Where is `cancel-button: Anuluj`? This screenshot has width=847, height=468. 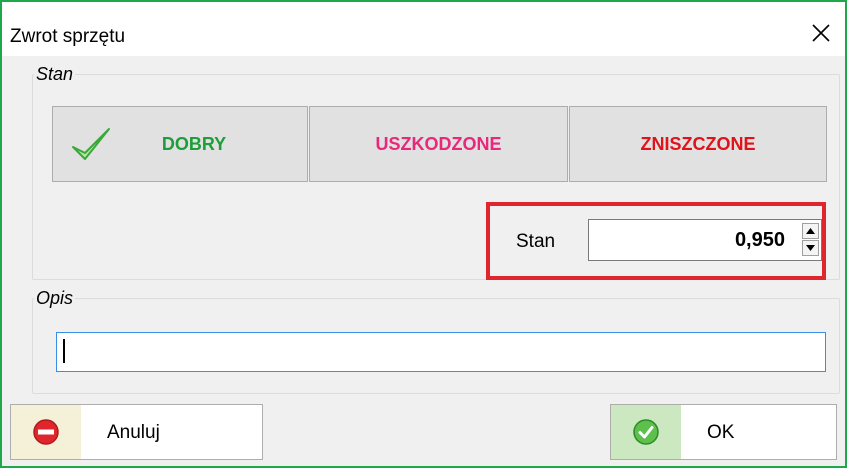 cancel-button: Anuluj is located at coordinates (136, 432).